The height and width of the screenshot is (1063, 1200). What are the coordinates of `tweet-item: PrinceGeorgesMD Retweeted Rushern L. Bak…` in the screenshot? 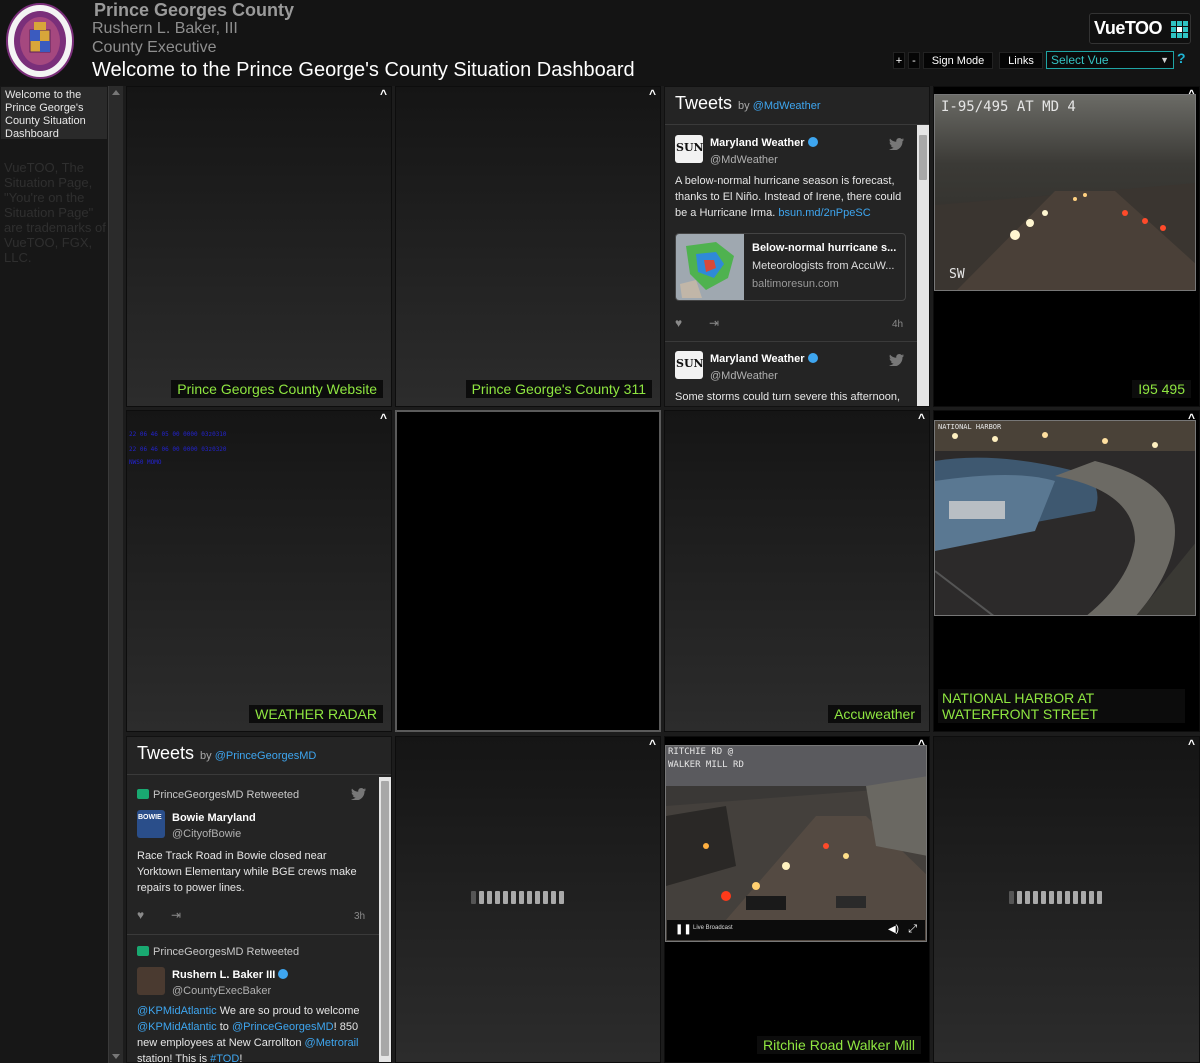 It's located at (253, 999).